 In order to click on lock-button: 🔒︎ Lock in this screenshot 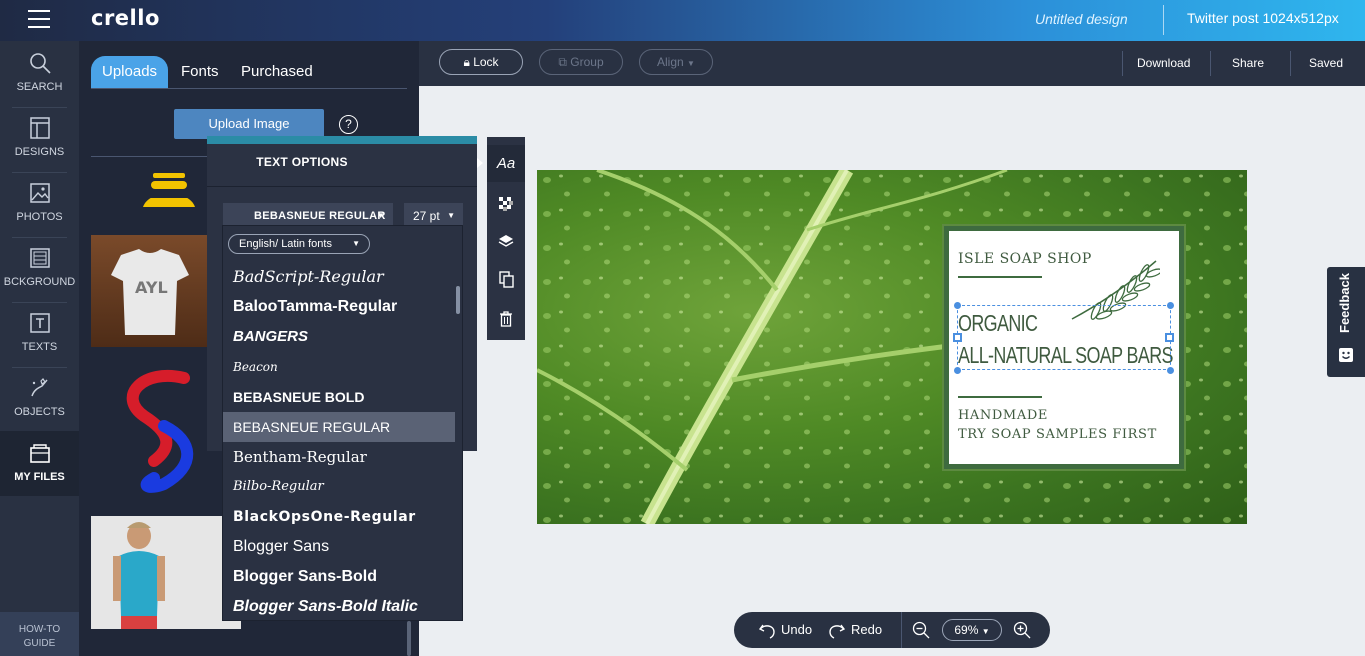, I will do `click(481, 62)`.